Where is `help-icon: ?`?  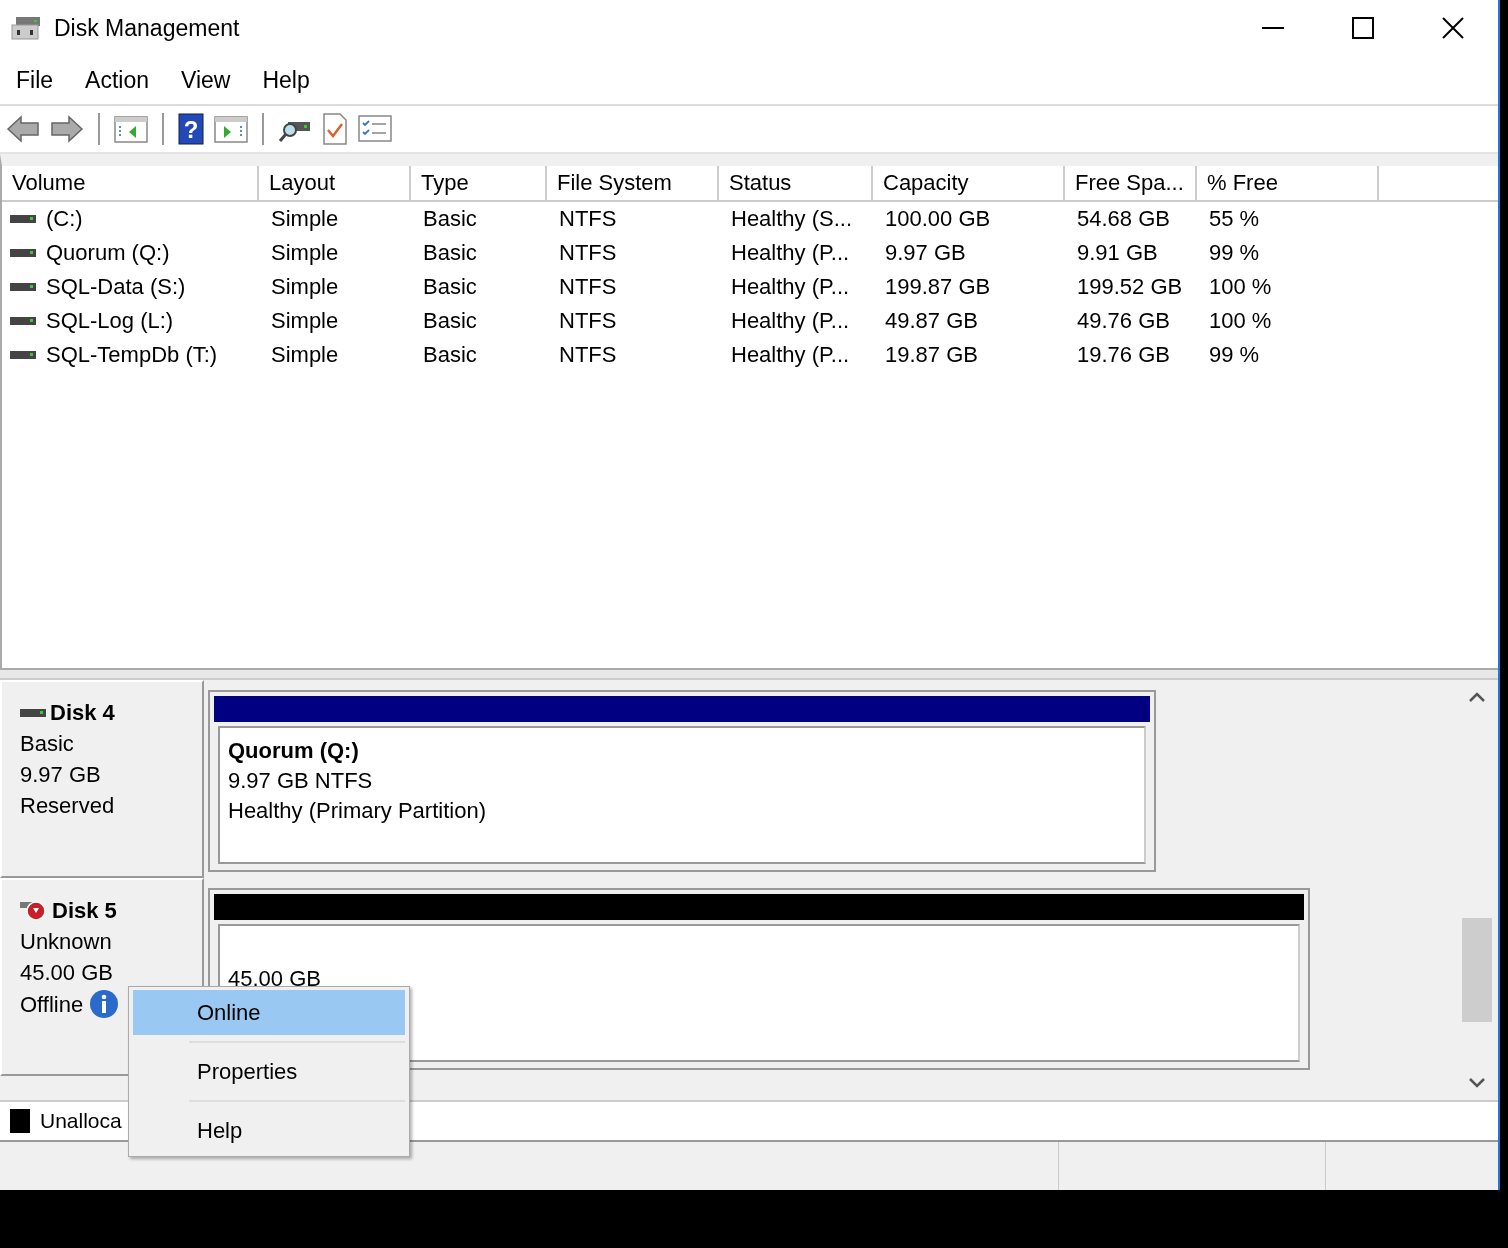 help-icon: ? is located at coordinates (191, 129).